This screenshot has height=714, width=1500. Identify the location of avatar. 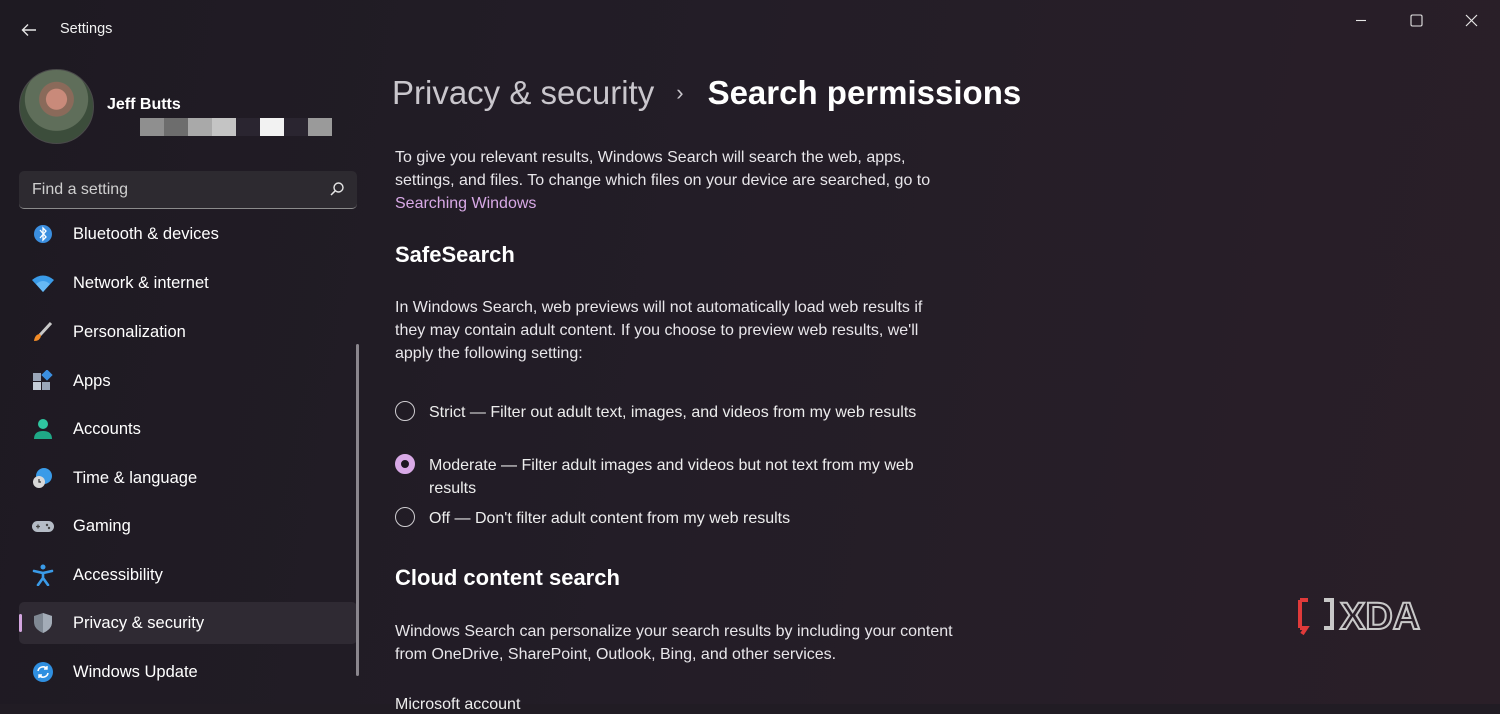
(56, 106).